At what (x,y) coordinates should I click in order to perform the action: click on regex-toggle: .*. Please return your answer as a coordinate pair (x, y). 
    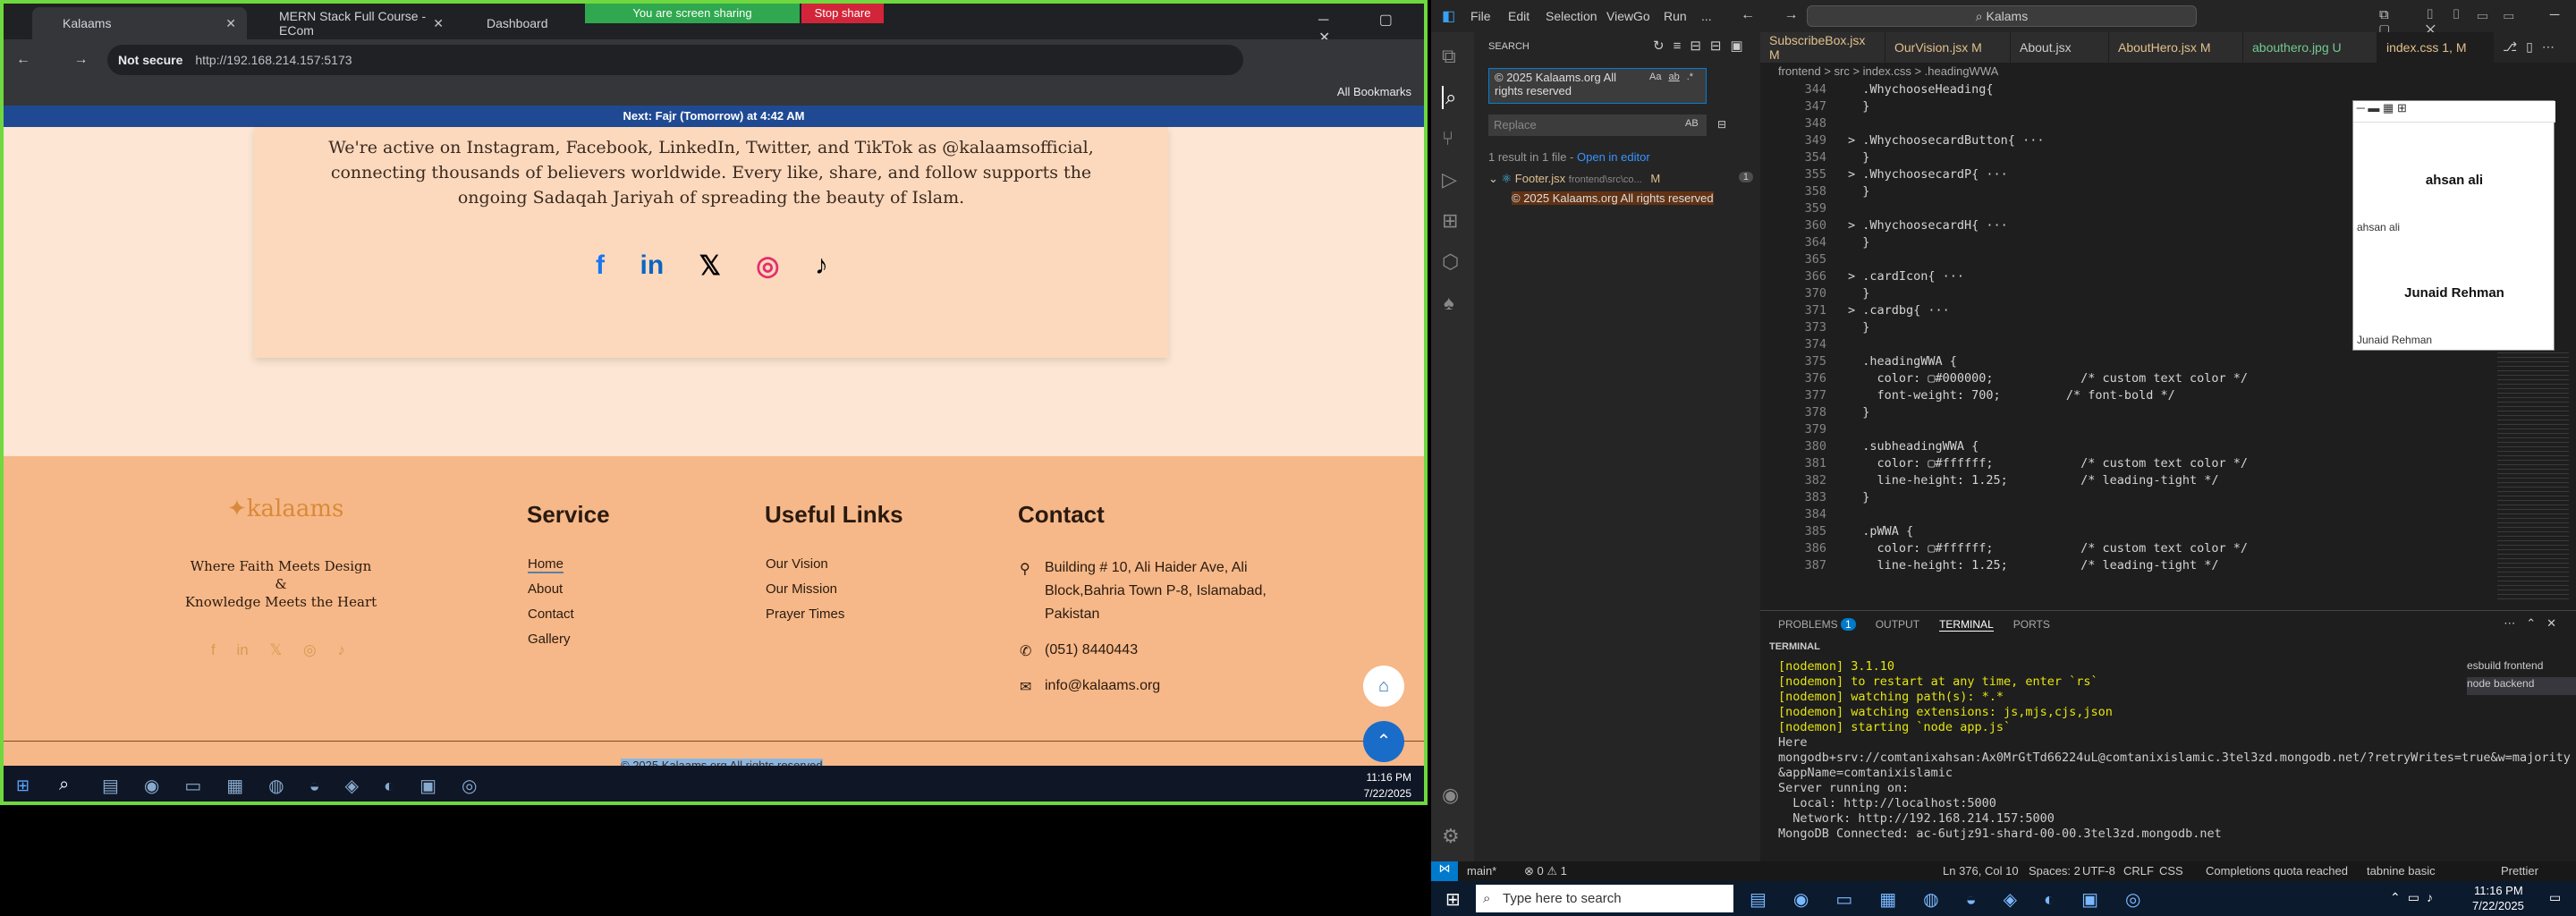
    Looking at the image, I should click on (1690, 77).